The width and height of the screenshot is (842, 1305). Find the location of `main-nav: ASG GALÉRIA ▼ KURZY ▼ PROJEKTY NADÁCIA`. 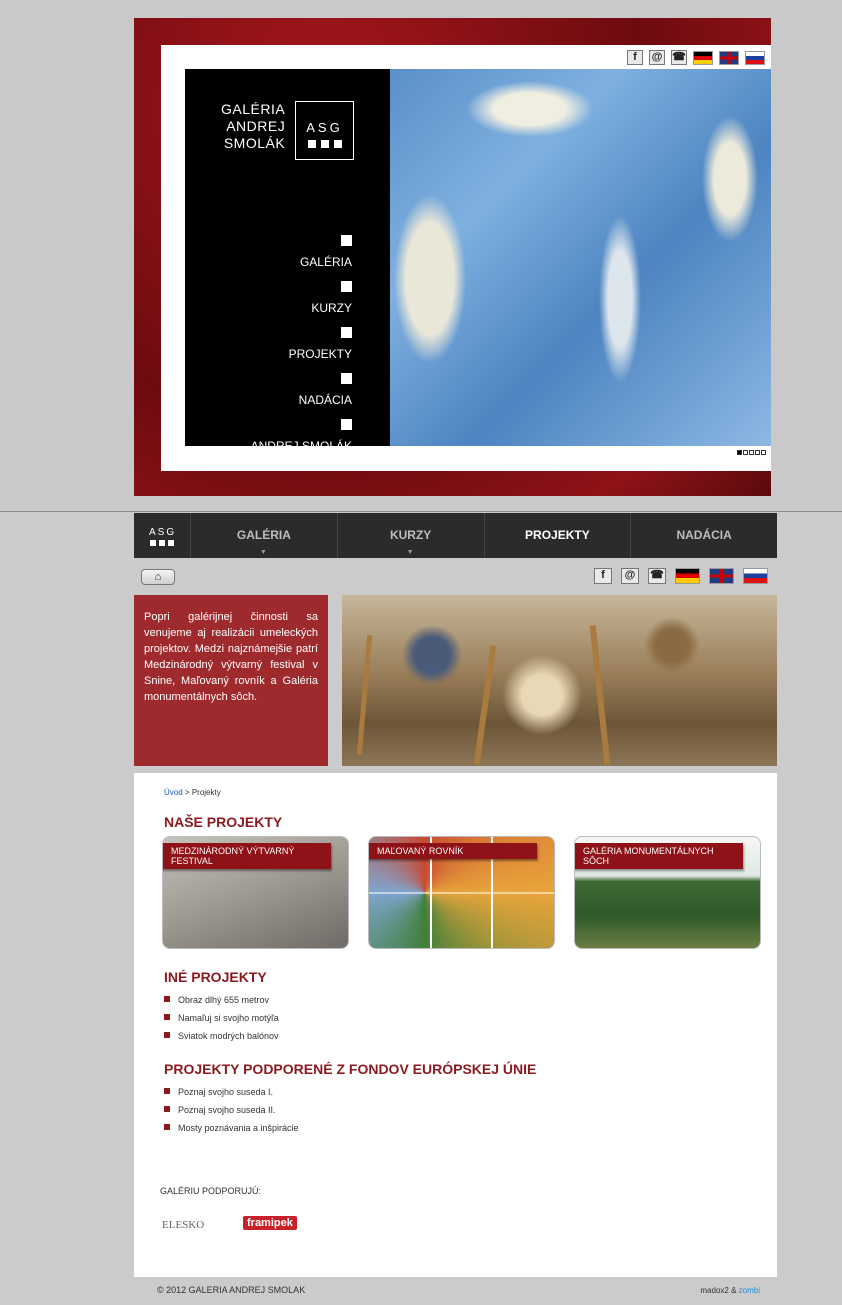

main-nav: ASG GALÉRIA ▼ KURZY ▼ PROJEKTY NADÁCIA is located at coordinates (455, 535).